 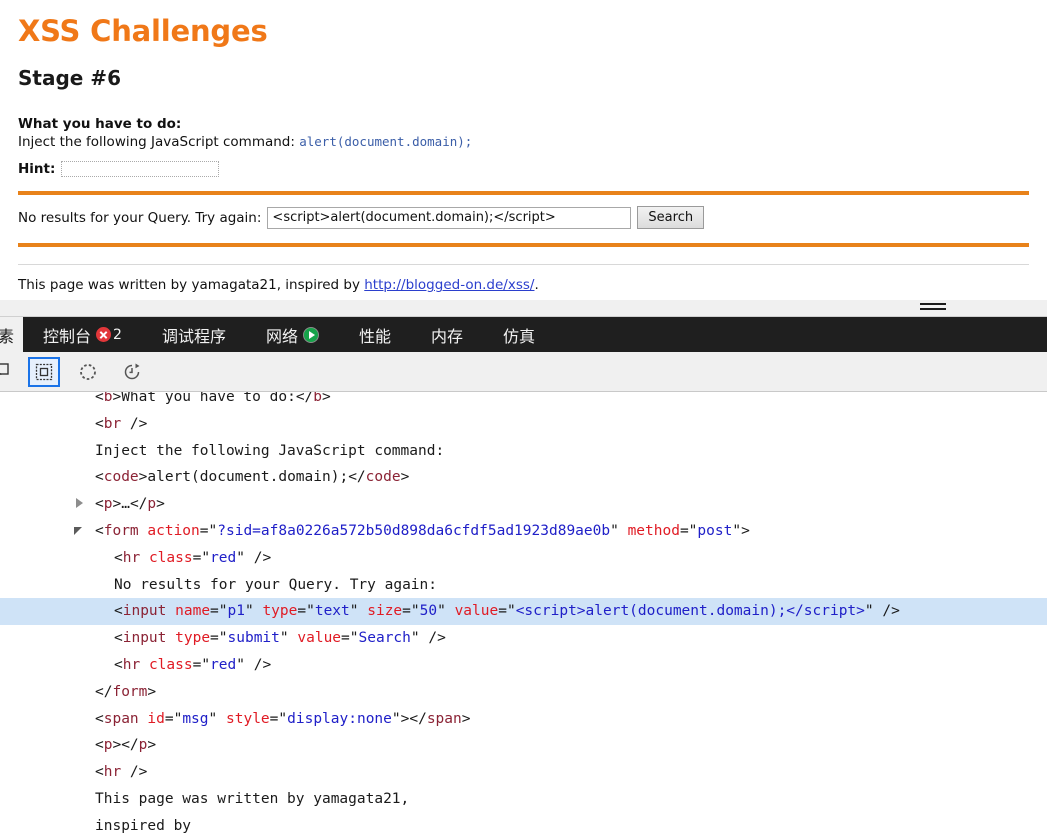 I want to click on hint-row: Hint:, so click(x=523, y=169).